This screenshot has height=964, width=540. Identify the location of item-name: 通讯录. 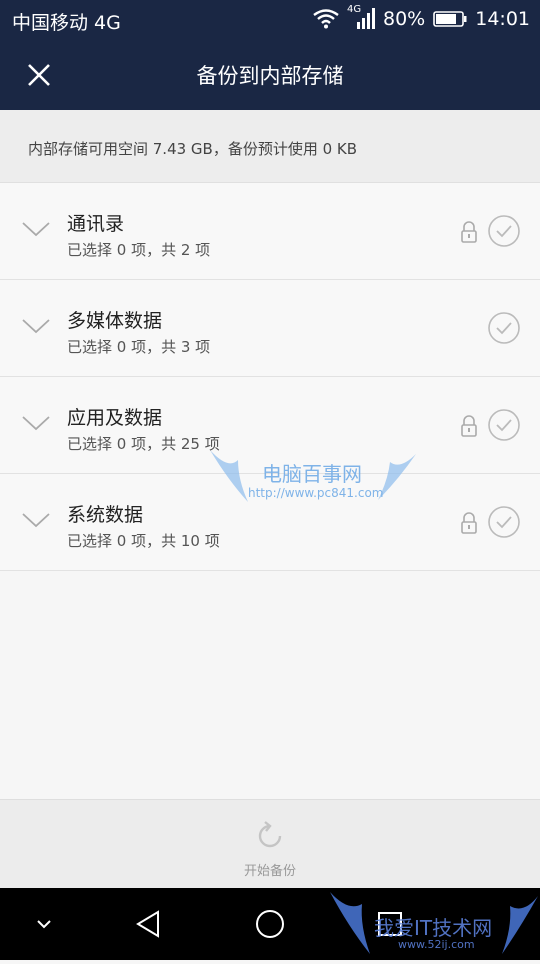
(96, 224).